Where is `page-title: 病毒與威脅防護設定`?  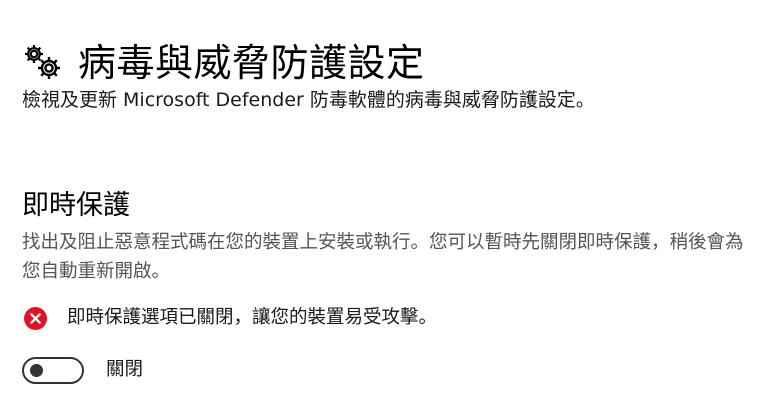
page-title: 病毒與威脅防護設定 is located at coordinates (251, 63).